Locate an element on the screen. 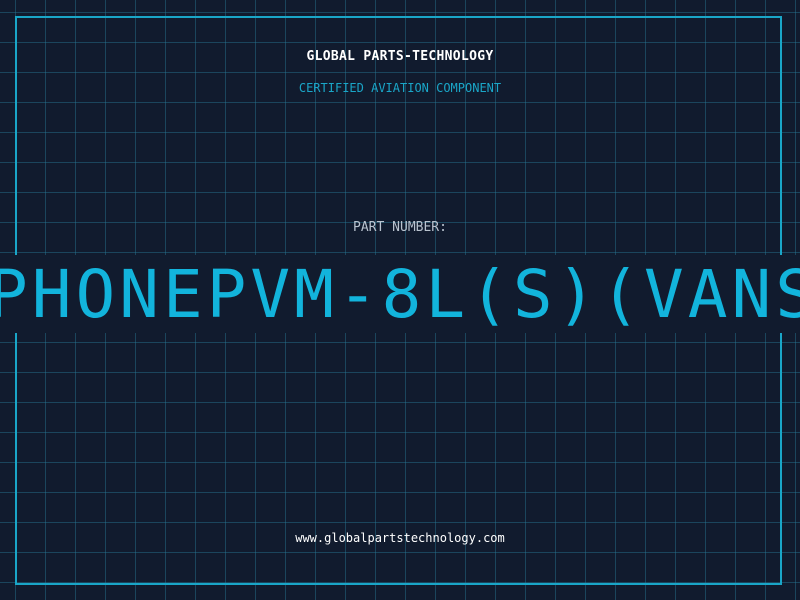 The height and width of the screenshot is (600, 800). company-name: GLOBAL PARTS-TECHNOLOGY is located at coordinates (400, 56).